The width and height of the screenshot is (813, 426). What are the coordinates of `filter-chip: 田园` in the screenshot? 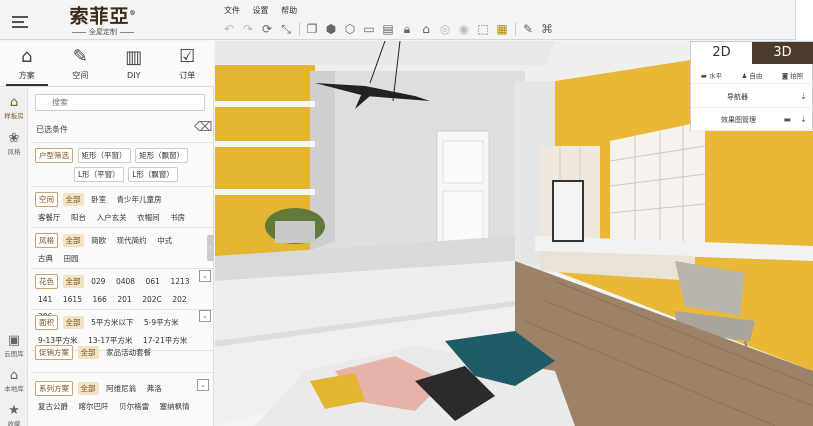 It's located at (71, 258).